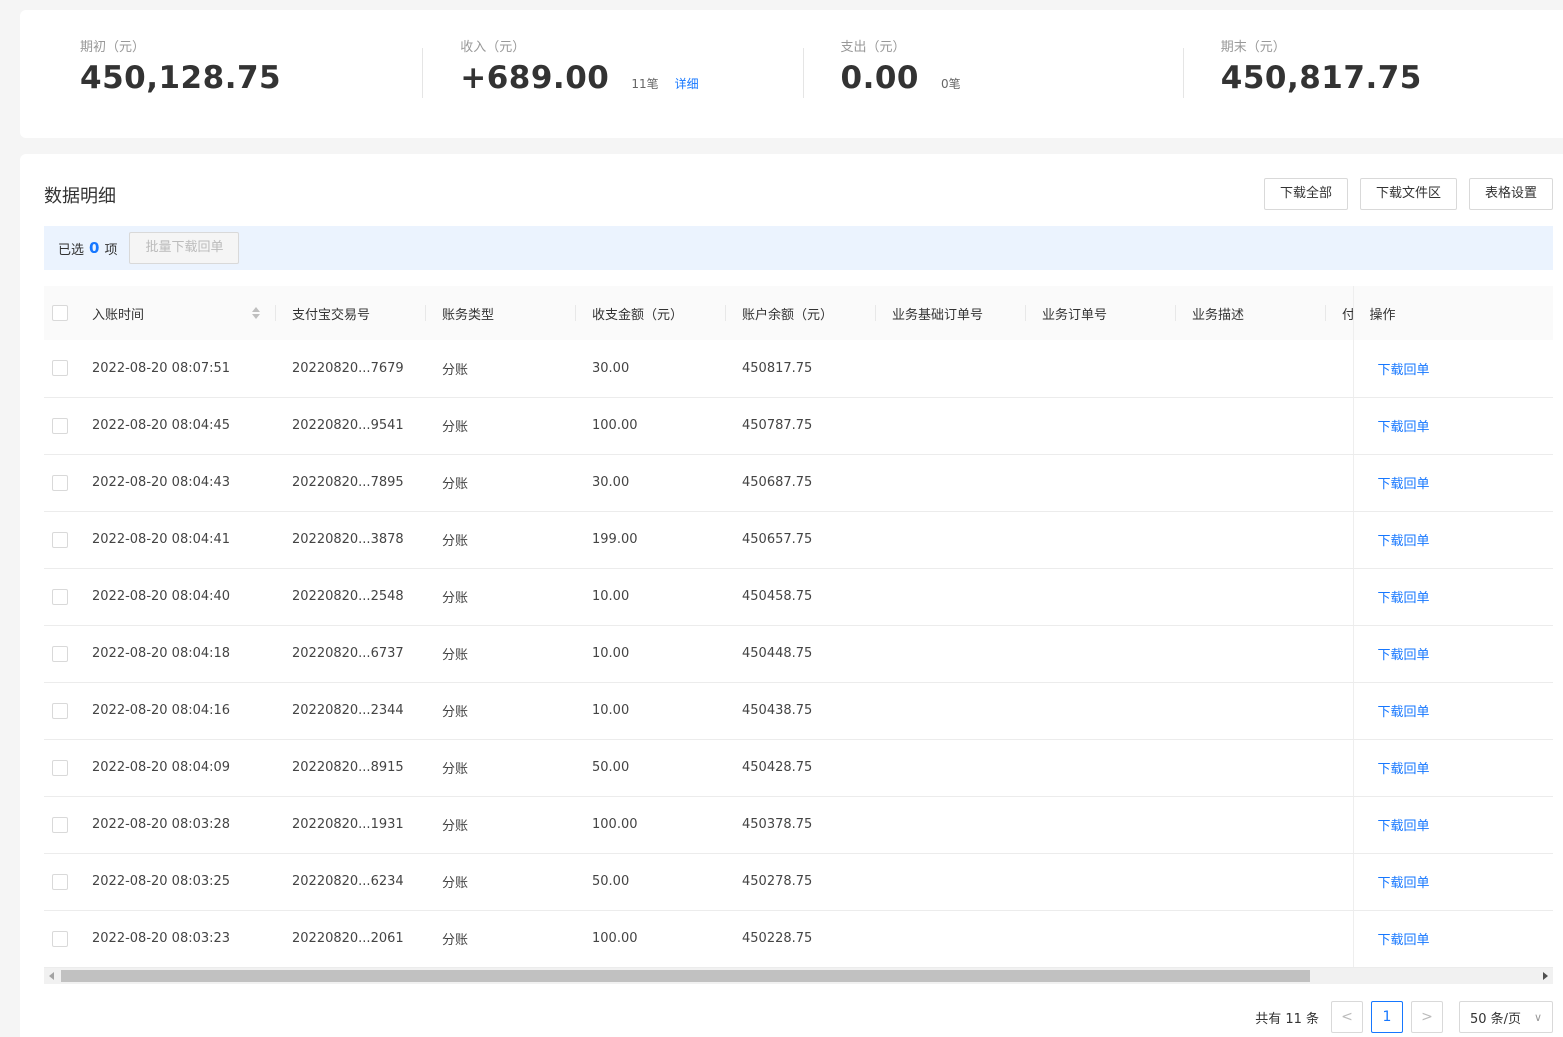  I want to click on stat-value: 0.00, so click(879, 78).